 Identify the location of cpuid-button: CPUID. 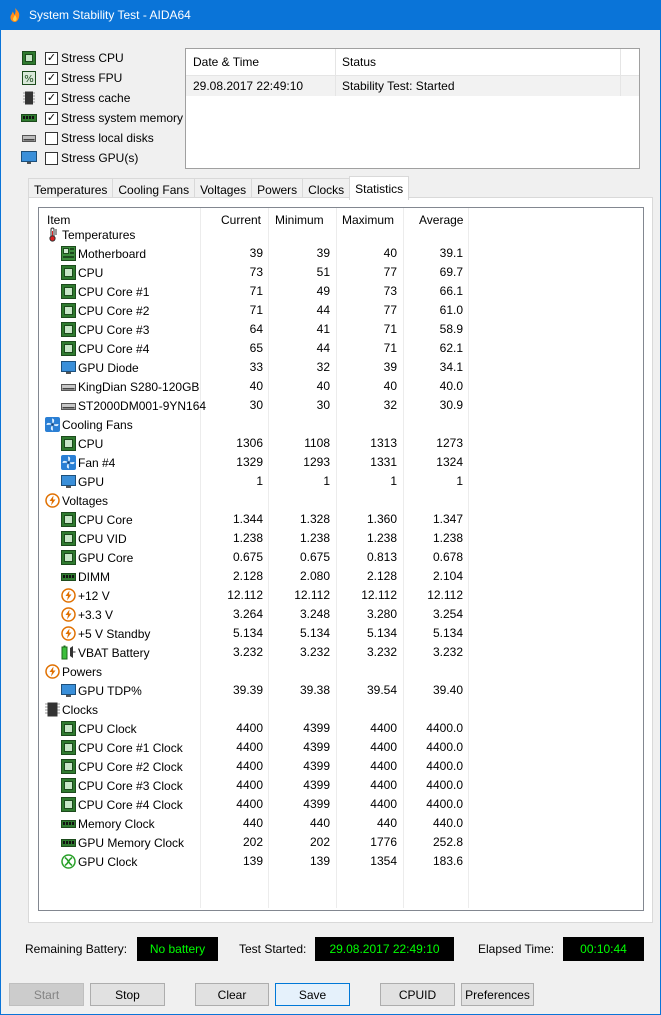
(417, 994).